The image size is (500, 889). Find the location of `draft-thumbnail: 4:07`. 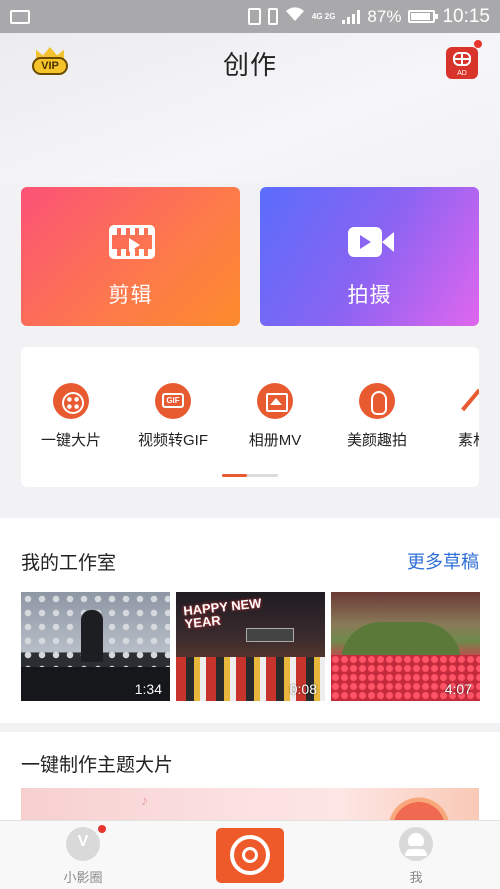

draft-thumbnail: 4:07 is located at coordinates (405, 646).